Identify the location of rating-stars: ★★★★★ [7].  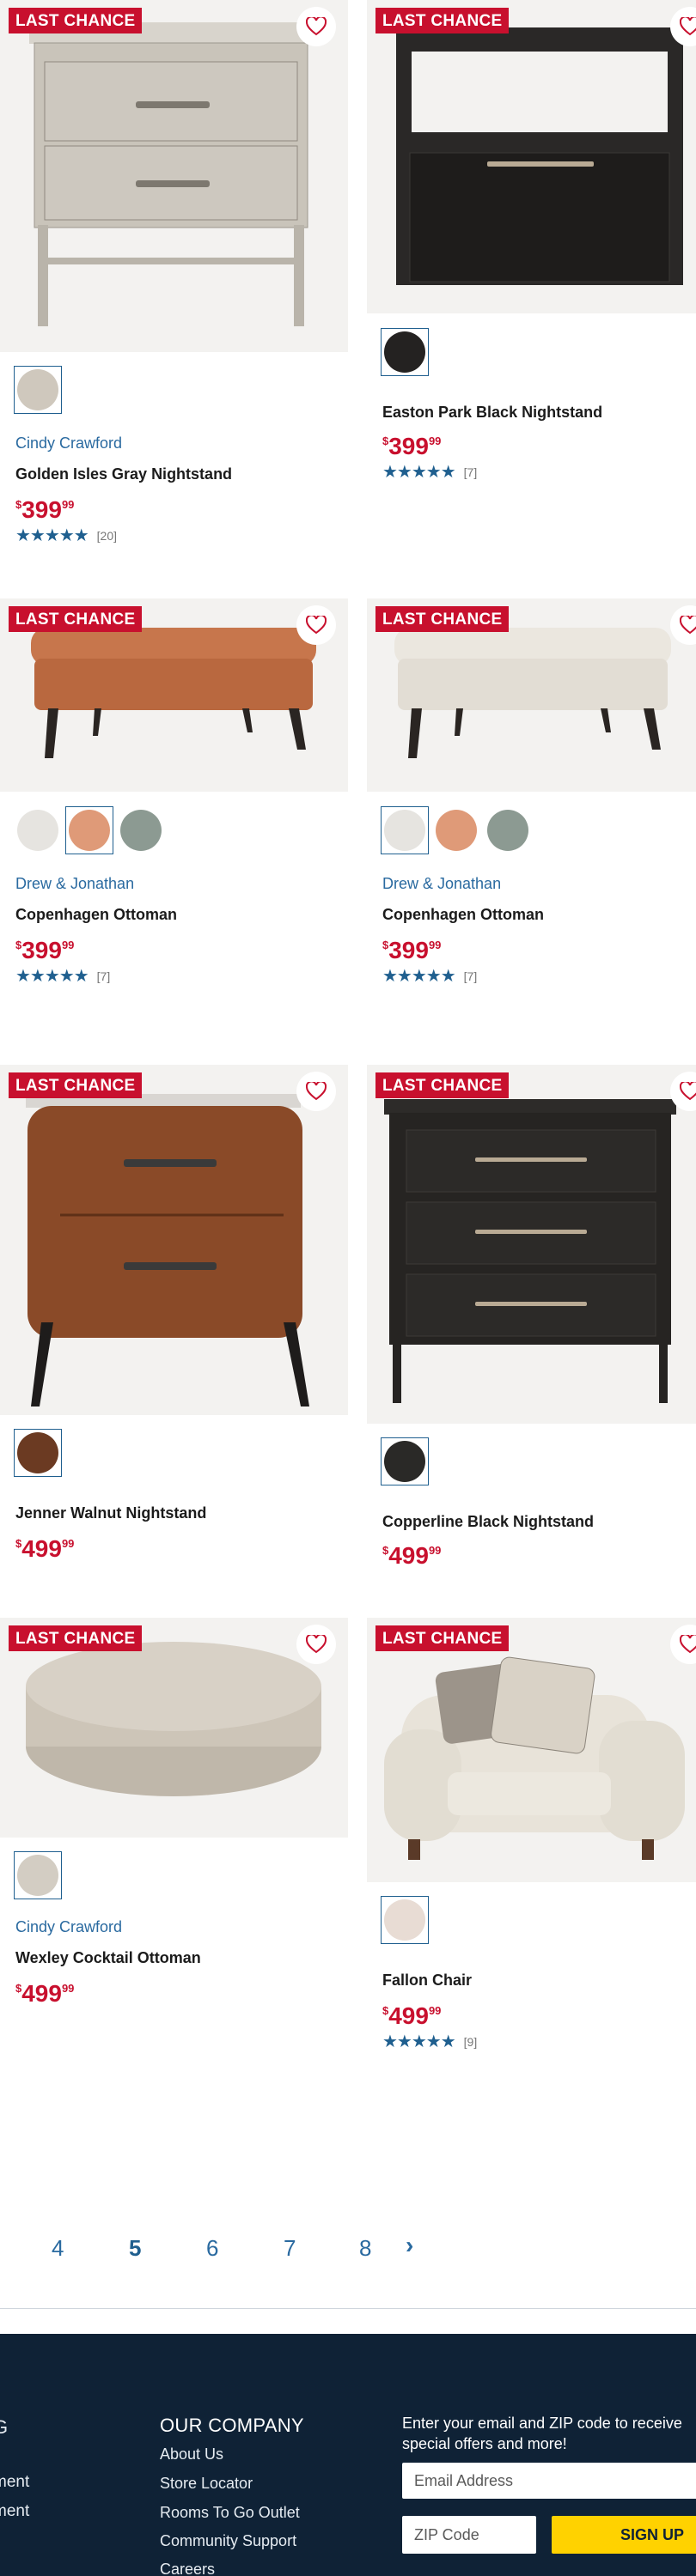
(62, 976).